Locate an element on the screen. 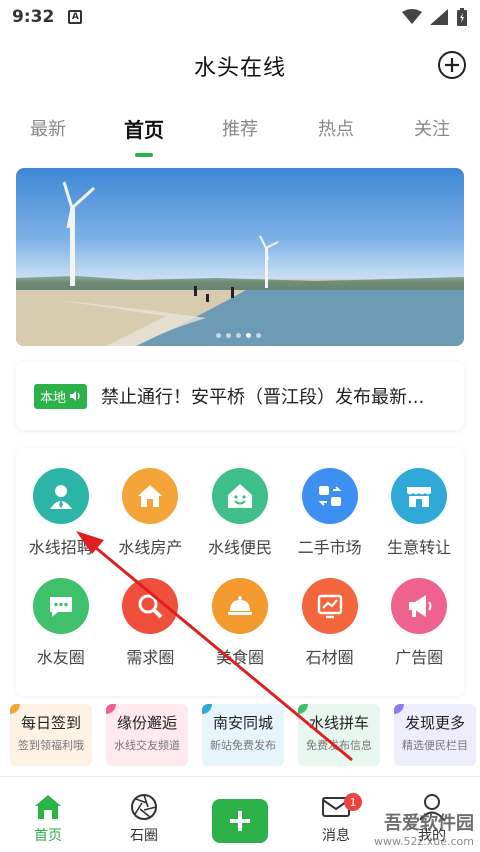  status-bar: 9:32 A is located at coordinates (240, 17).